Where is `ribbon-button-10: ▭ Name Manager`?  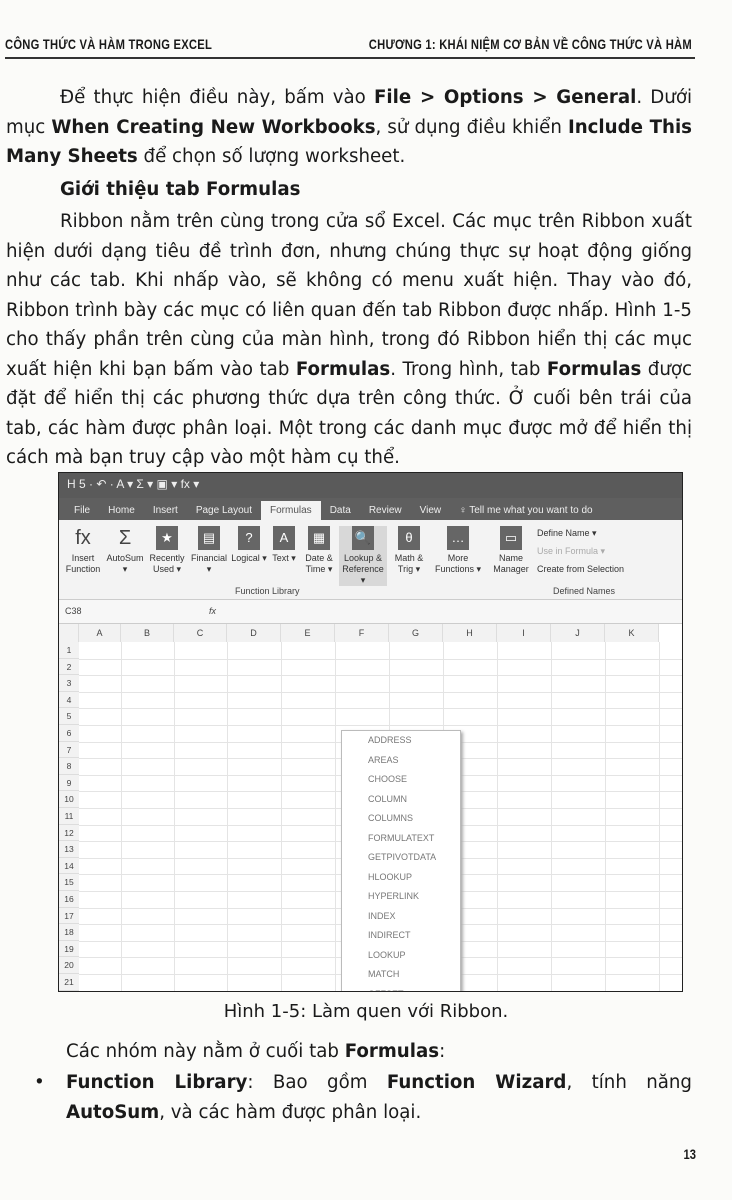
ribbon-button-10: ▭ Name Manager is located at coordinates (511, 550).